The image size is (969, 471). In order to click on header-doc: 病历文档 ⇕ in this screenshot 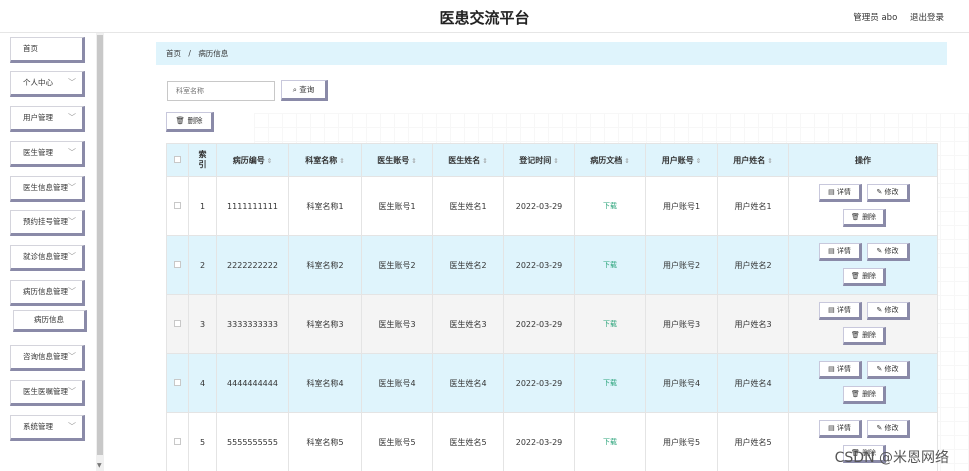, I will do `click(610, 160)`.